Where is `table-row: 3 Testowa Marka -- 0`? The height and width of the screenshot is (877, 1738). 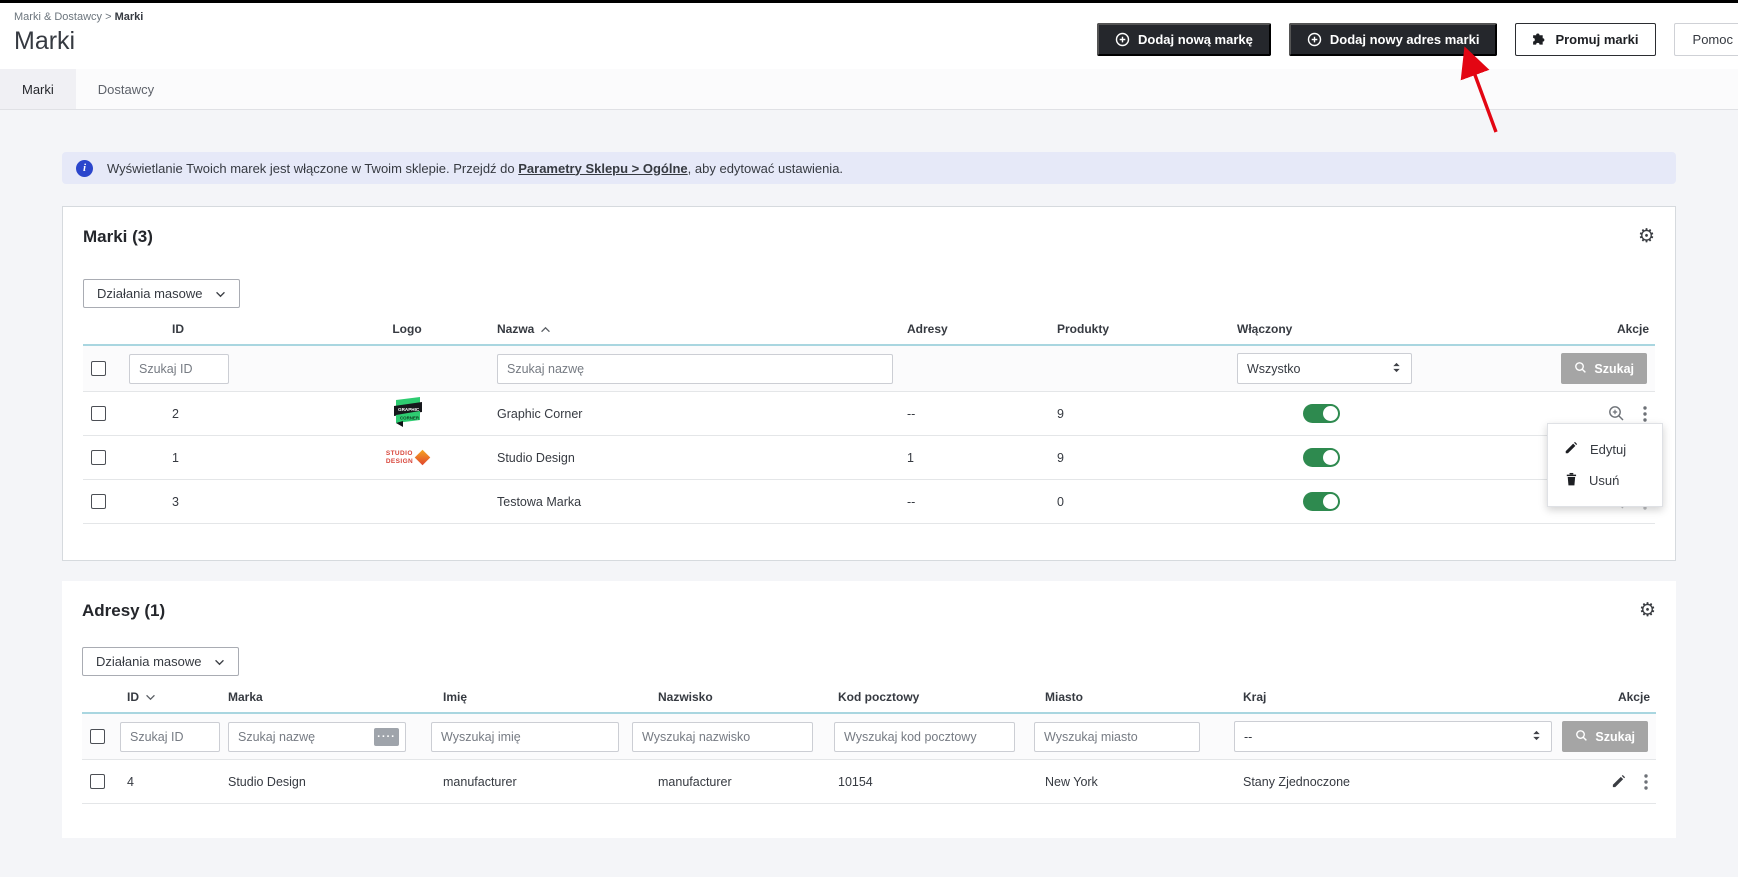
table-row: 3 Testowa Marka -- 0 is located at coordinates (869, 502).